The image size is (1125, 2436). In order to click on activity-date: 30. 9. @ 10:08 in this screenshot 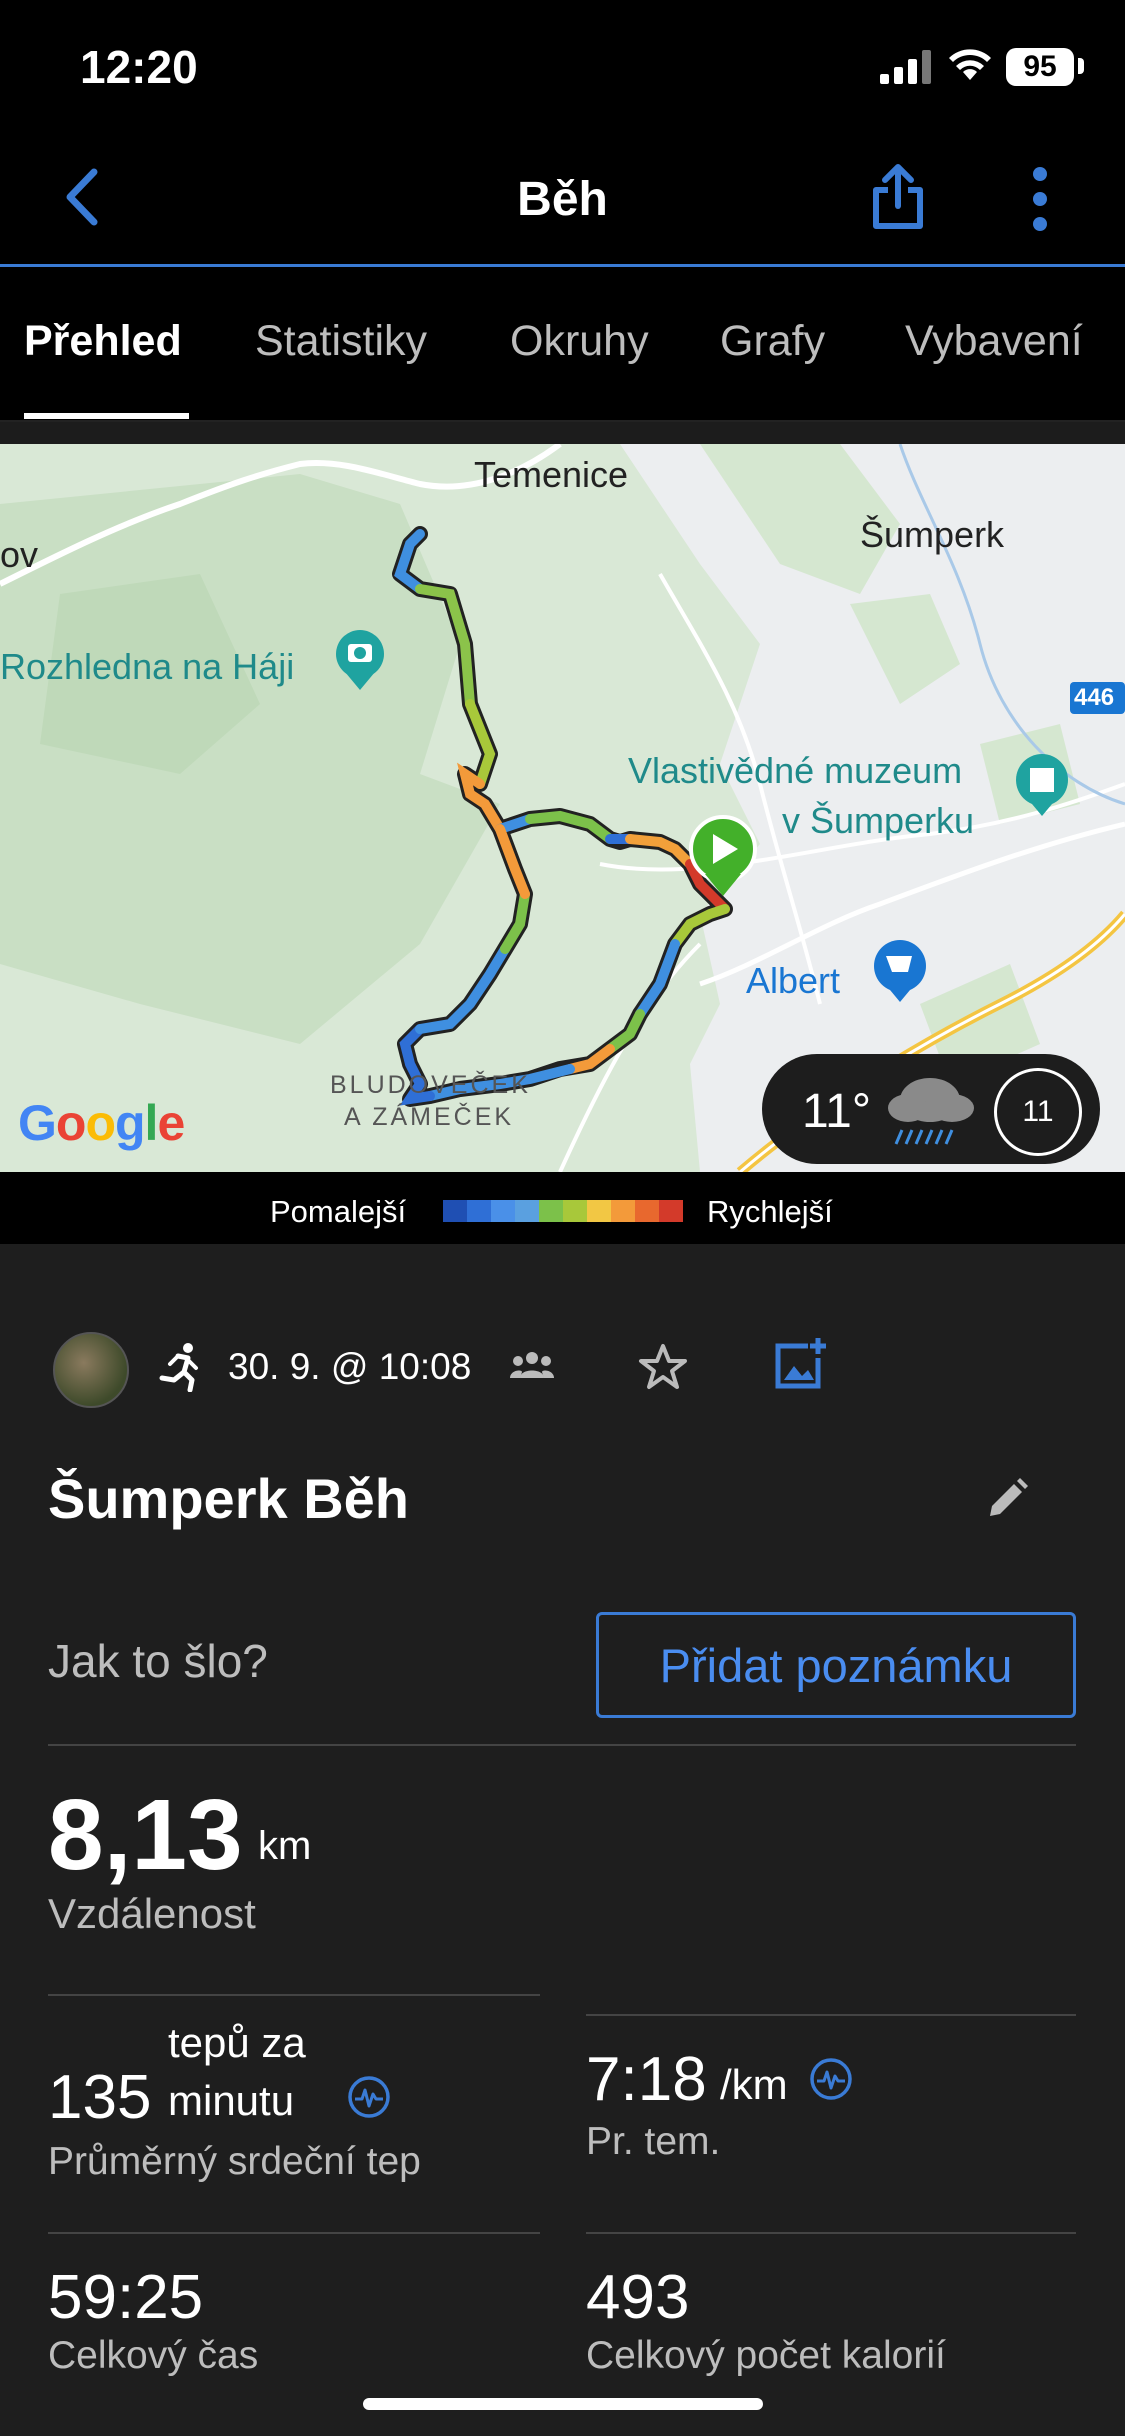, I will do `click(350, 1366)`.